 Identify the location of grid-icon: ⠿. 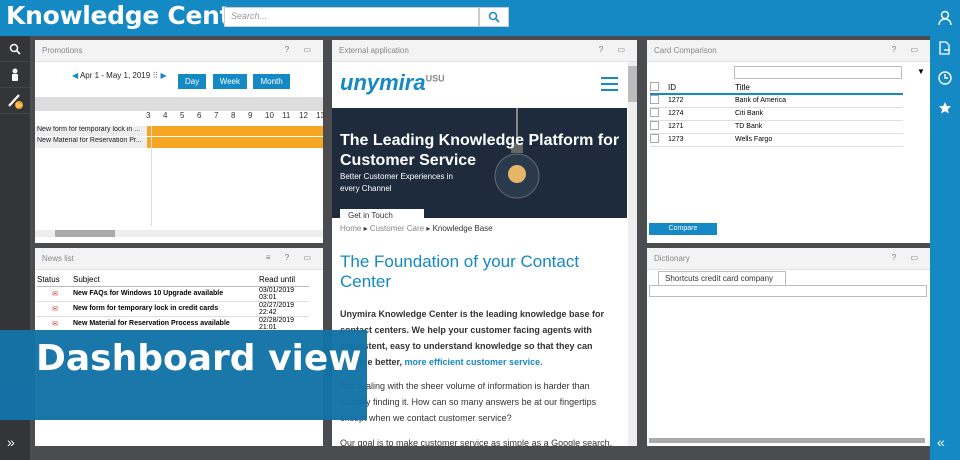
(155, 75).